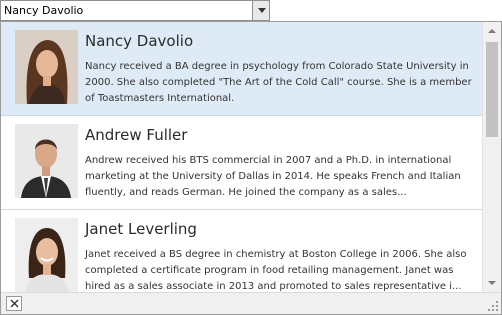 This screenshot has width=502, height=315. I want to click on dropdown-button, so click(260, 10).